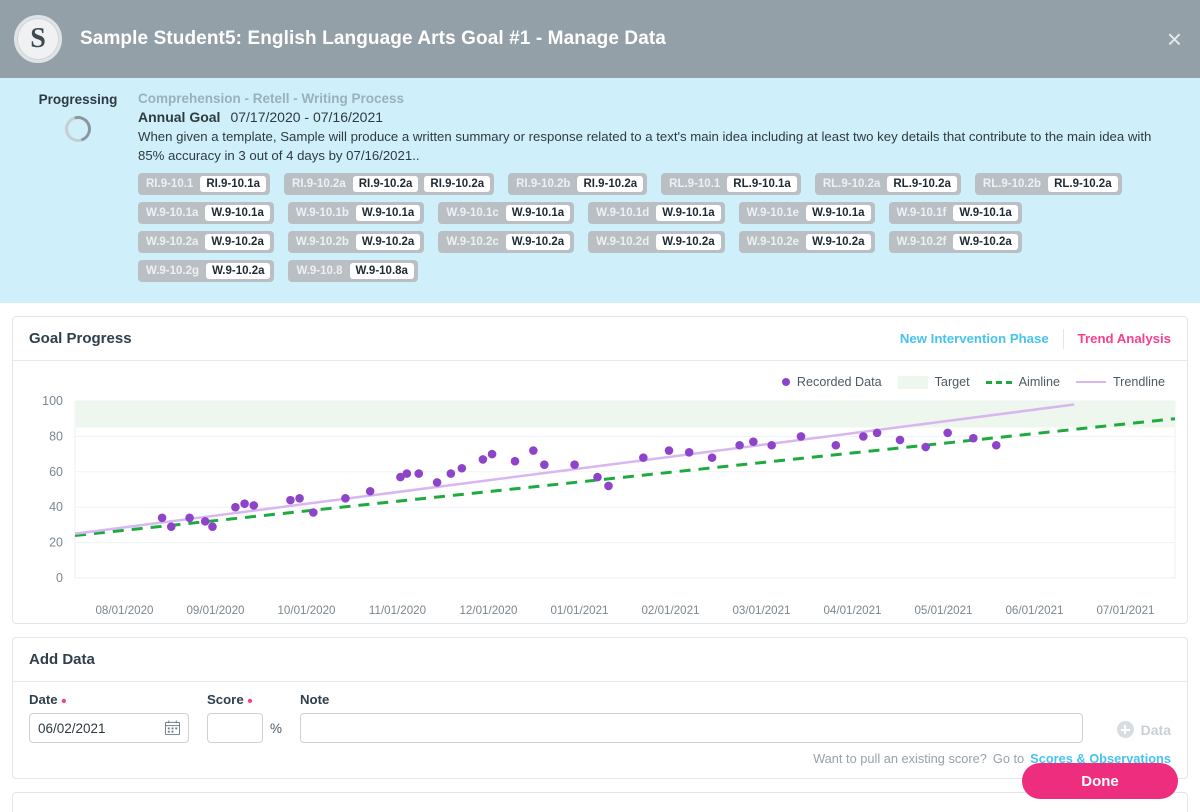  What do you see at coordinates (506, 242) in the screenshot?
I see `standard-tag: W.9-10.2c W.9-10.2a` at bounding box center [506, 242].